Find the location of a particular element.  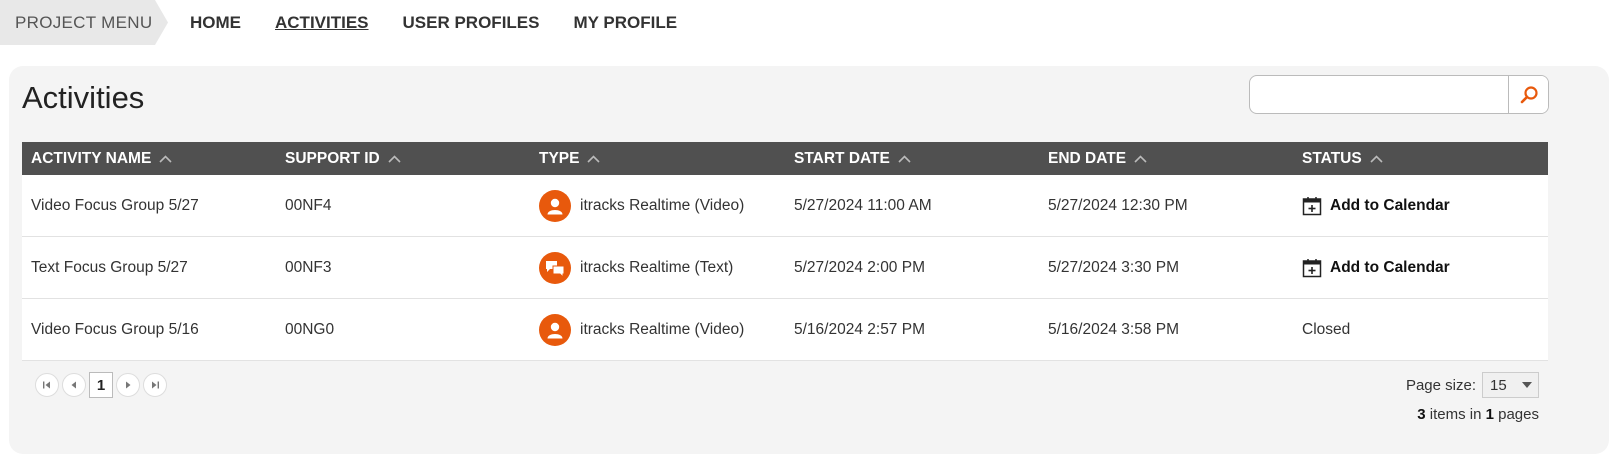

chat-bubbles-icon is located at coordinates (555, 267).